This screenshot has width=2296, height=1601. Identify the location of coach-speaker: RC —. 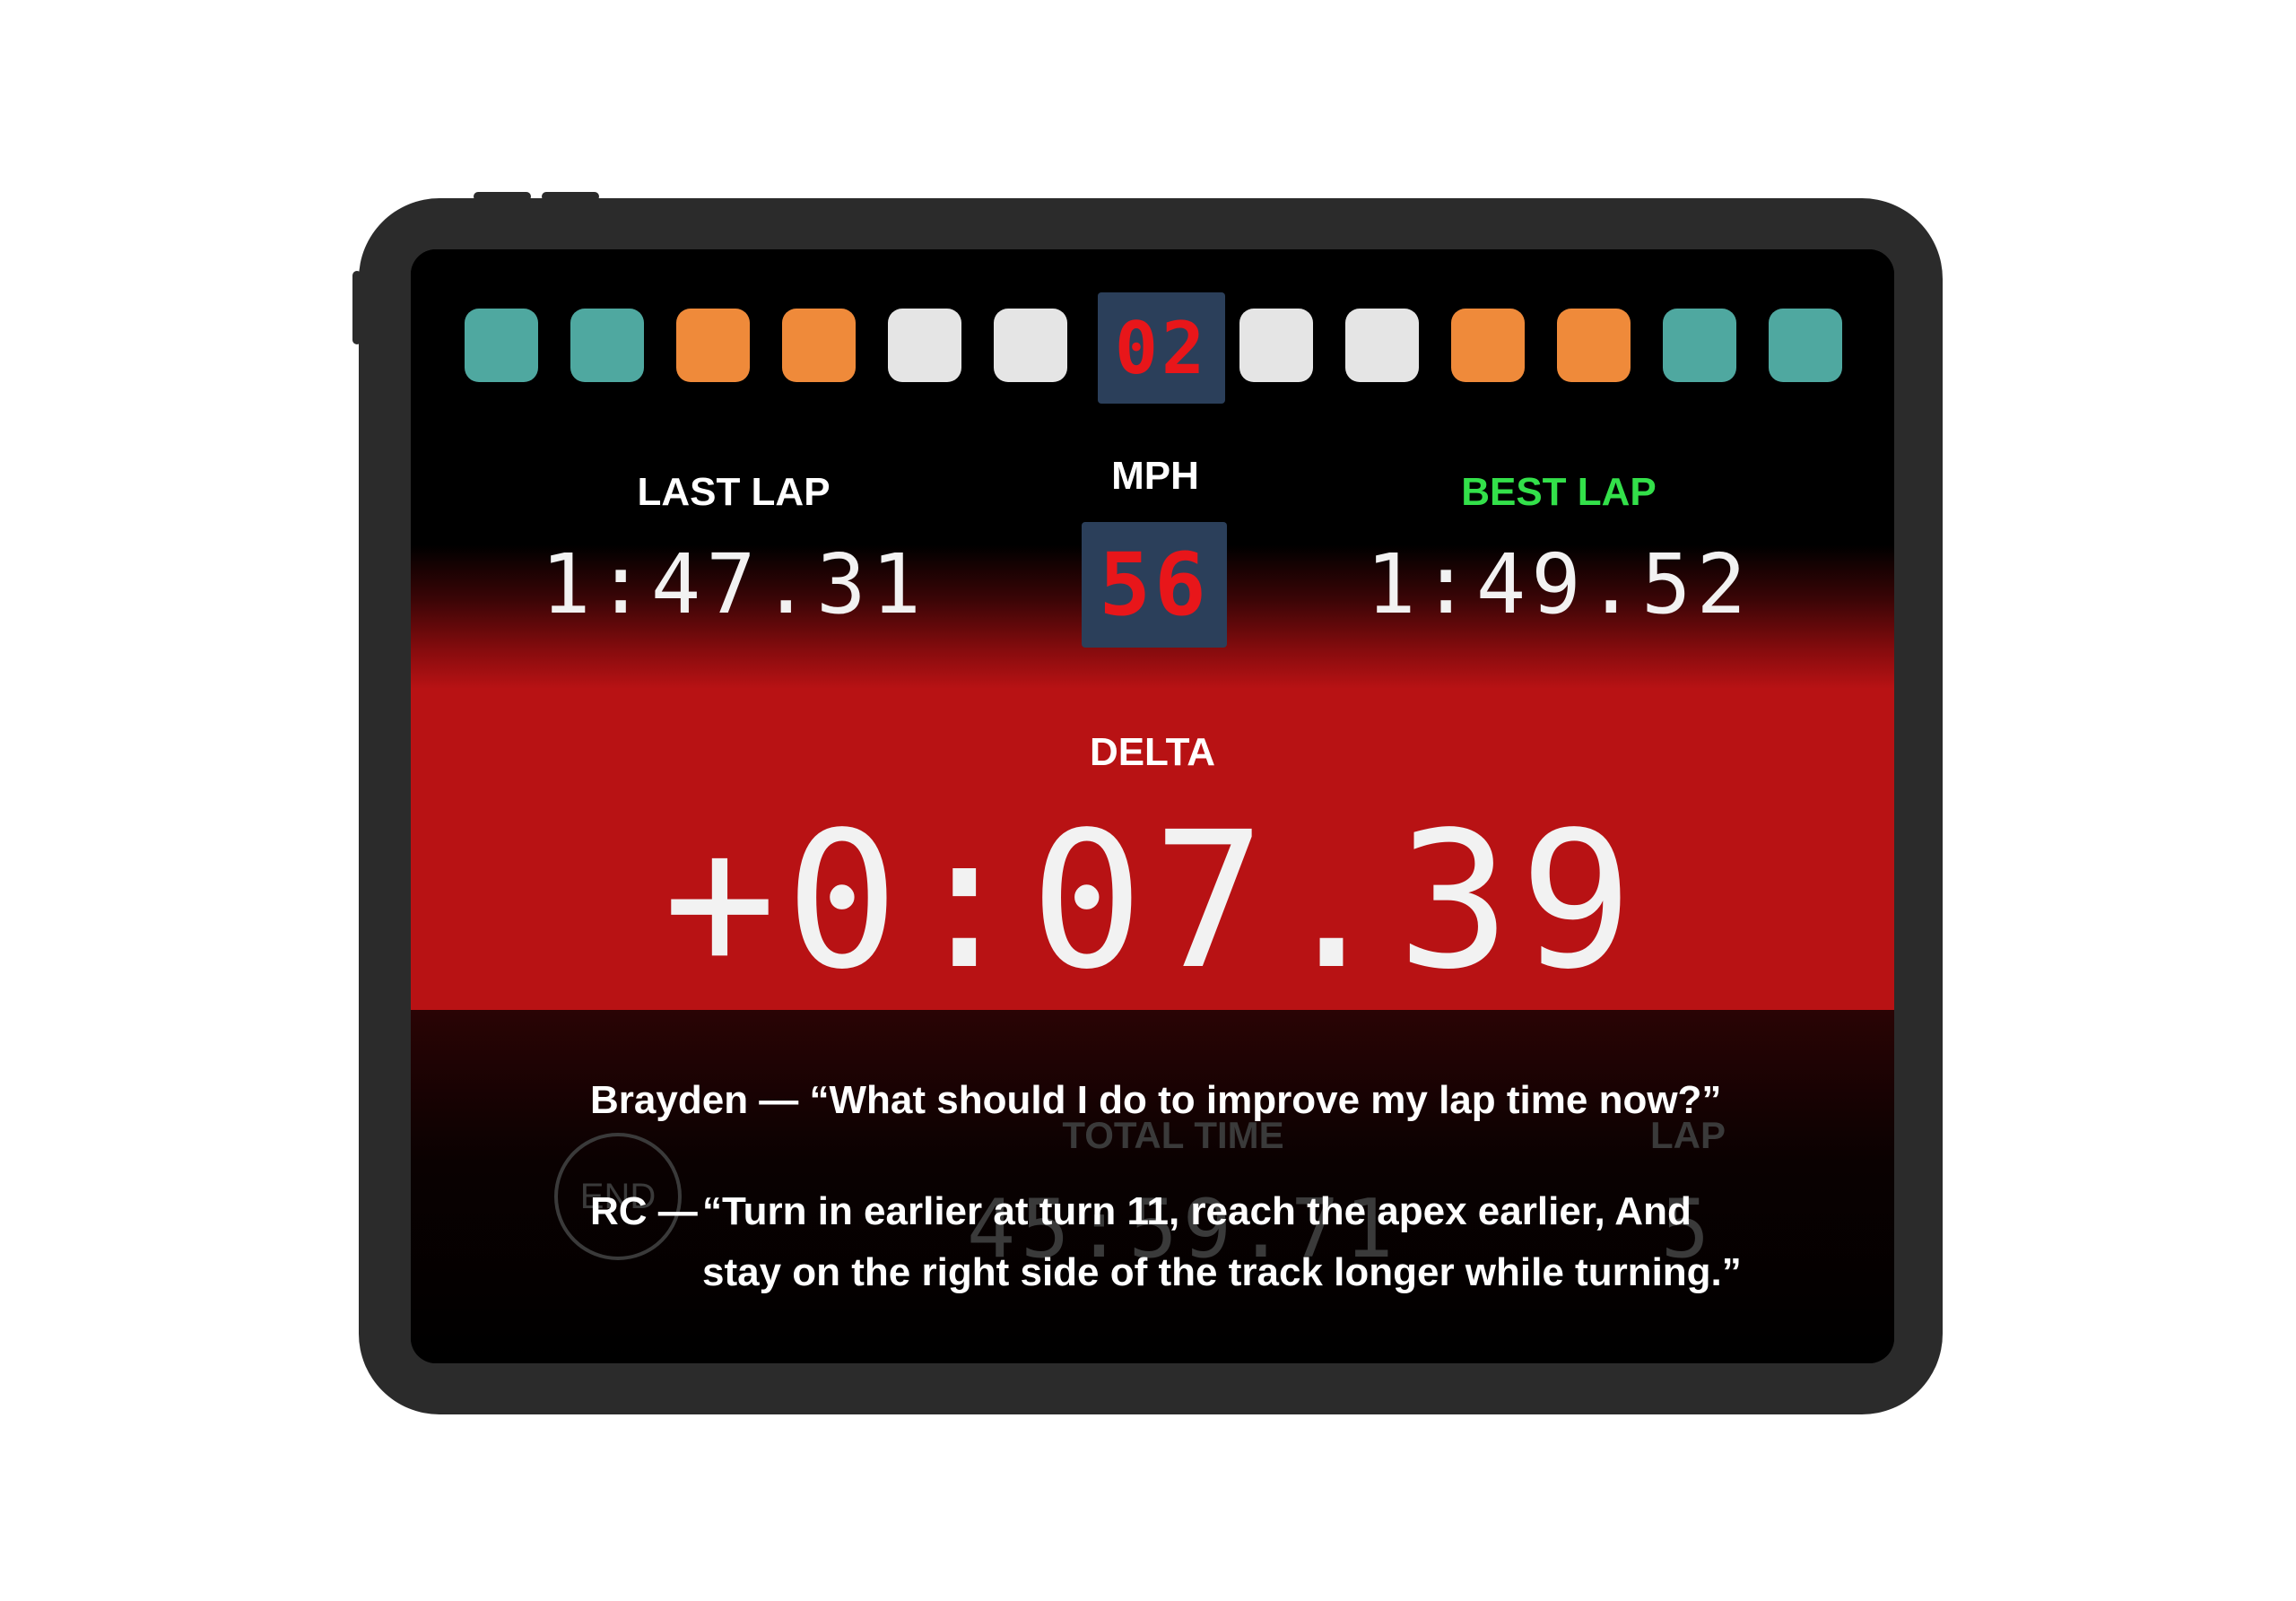
(644, 1211).